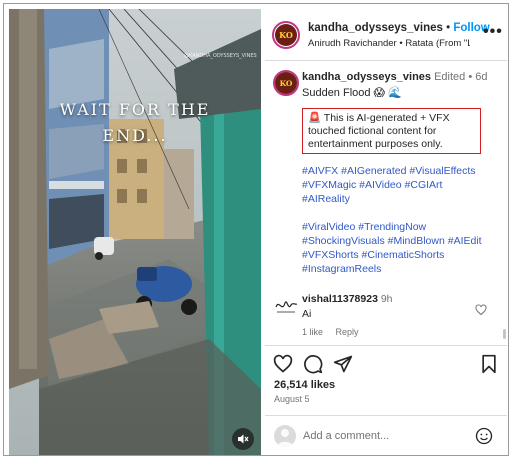  What do you see at coordinates (402, 227) in the screenshot?
I see `hashtag-line: #ViralVideo #TrendingNow` at bounding box center [402, 227].